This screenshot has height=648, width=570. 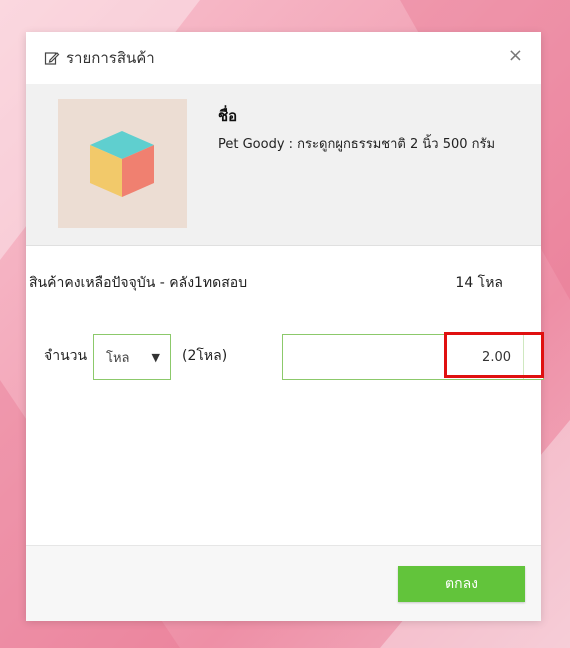 What do you see at coordinates (132, 357) in the screenshot?
I see `unit-select: โหล ▼` at bounding box center [132, 357].